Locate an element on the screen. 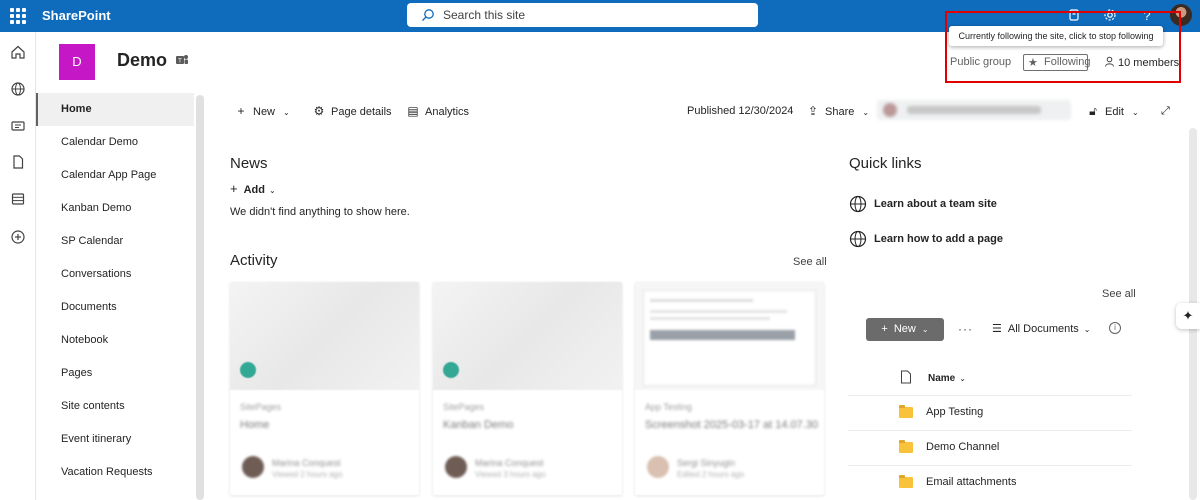  table-row: Demo Channel is located at coordinates (990, 447).